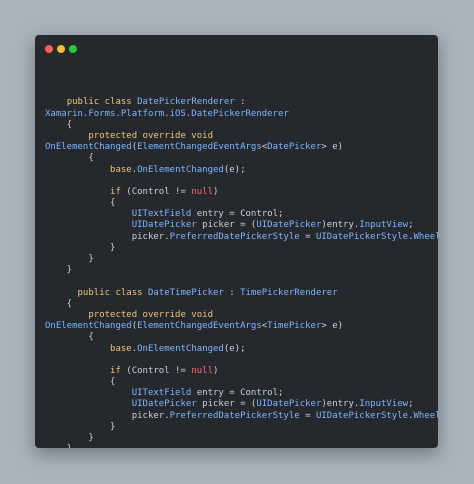 This screenshot has height=484, width=474. I want to click on code-token: null, so click(202, 370).